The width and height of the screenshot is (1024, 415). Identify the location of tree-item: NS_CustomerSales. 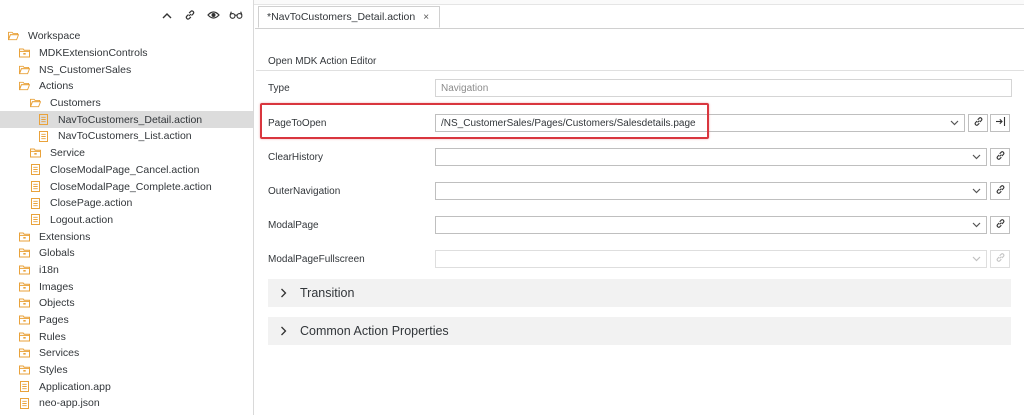
(126, 69).